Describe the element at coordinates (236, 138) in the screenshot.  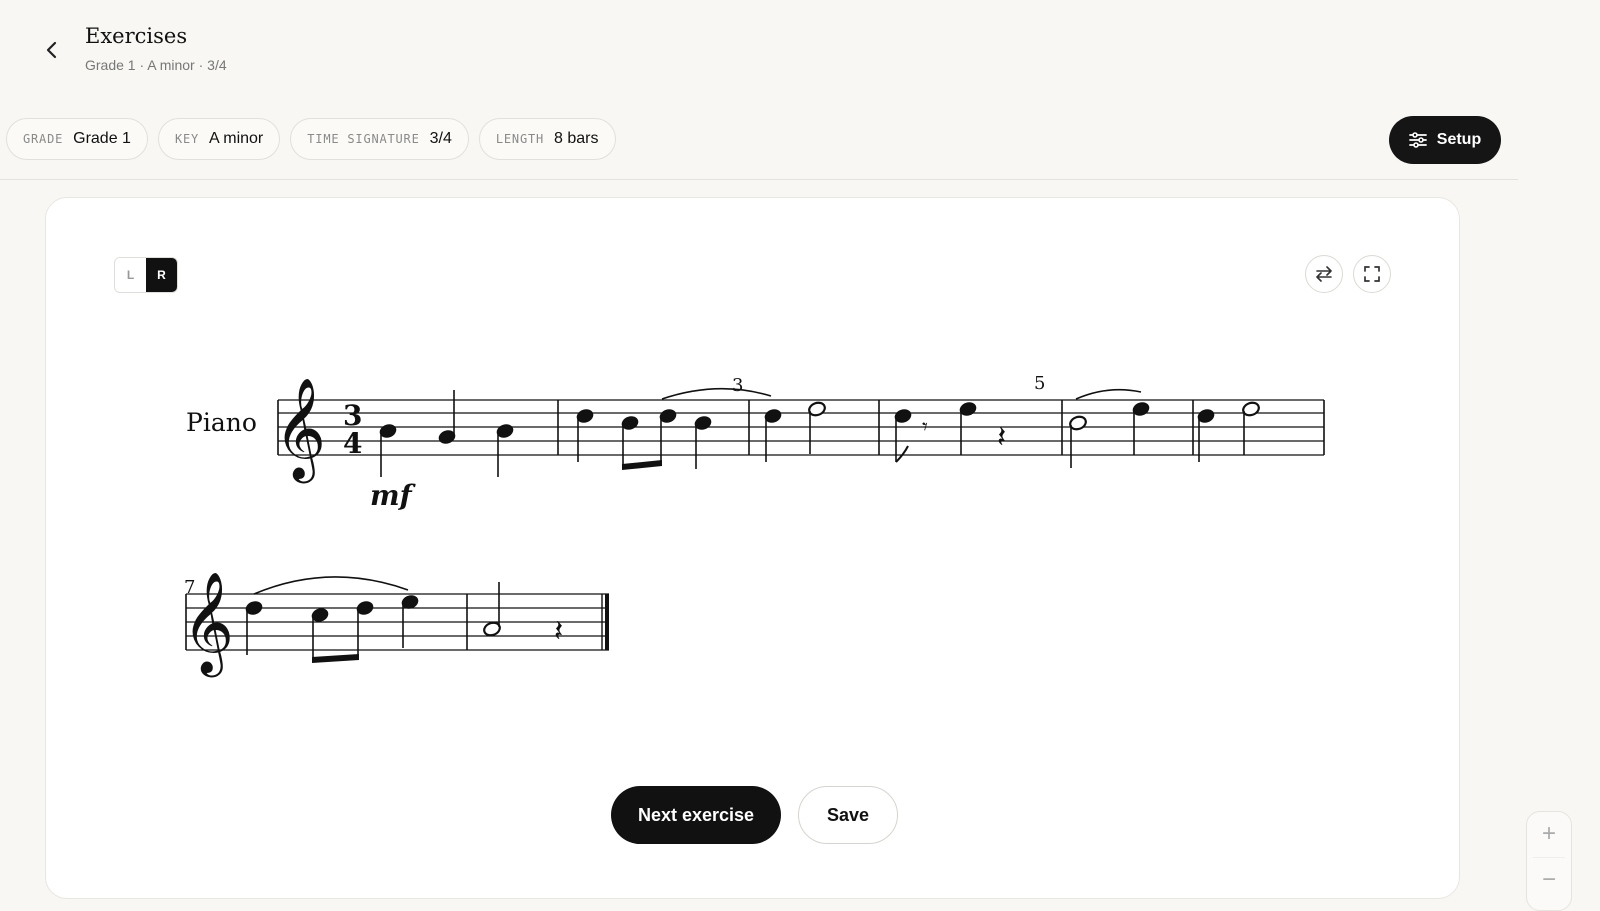
I see `chip-value: A minor` at that location.